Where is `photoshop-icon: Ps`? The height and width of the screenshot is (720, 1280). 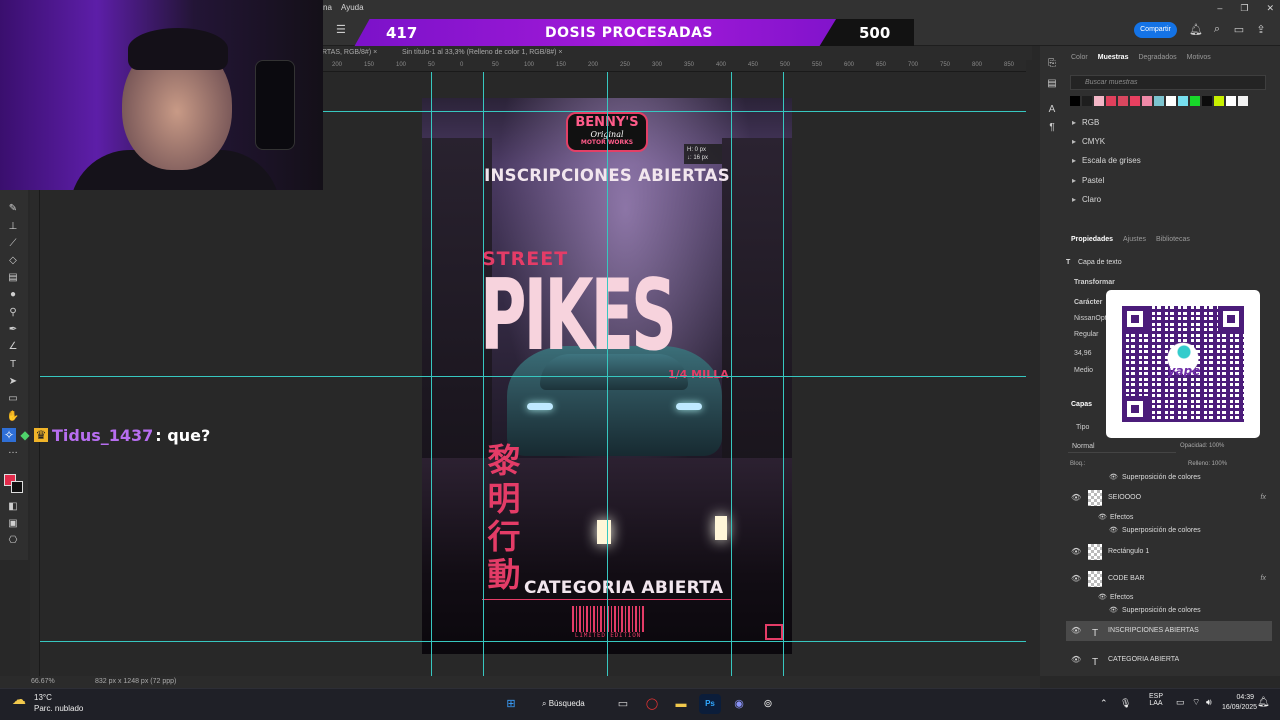
photoshop-icon: Ps is located at coordinates (710, 704).